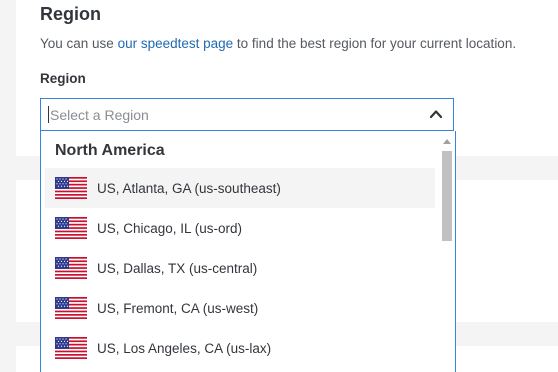 The image size is (558, 372). What do you see at coordinates (219, 114) in the screenshot?
I see `region-search-input` at bounding box center [219, 114].